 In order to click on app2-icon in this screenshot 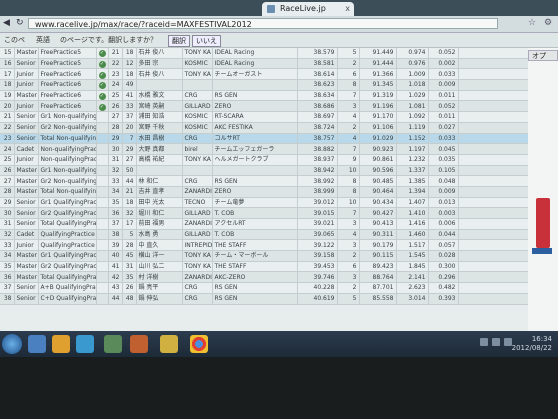, I will do `click(169, 344)`.